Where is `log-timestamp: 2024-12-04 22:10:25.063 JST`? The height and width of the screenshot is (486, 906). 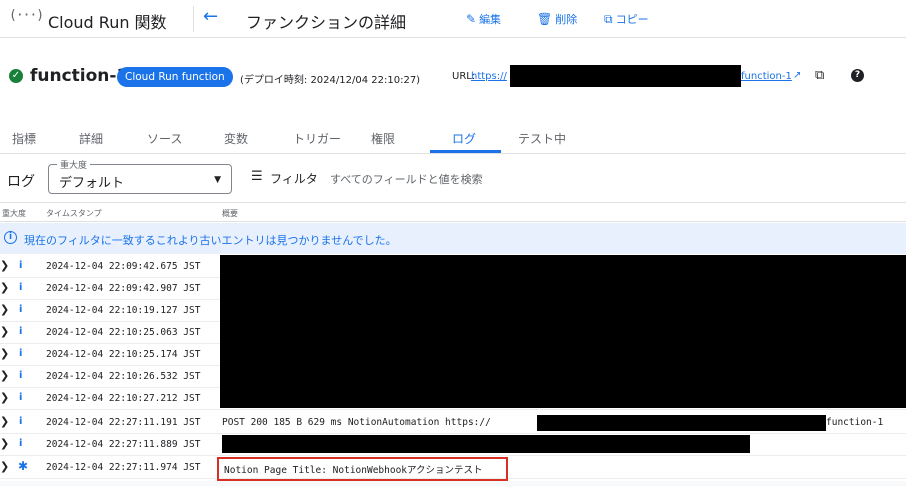 log-timestamp: 2024-12-04 22:10:25.063 JST is located at coordinates (123, 332).